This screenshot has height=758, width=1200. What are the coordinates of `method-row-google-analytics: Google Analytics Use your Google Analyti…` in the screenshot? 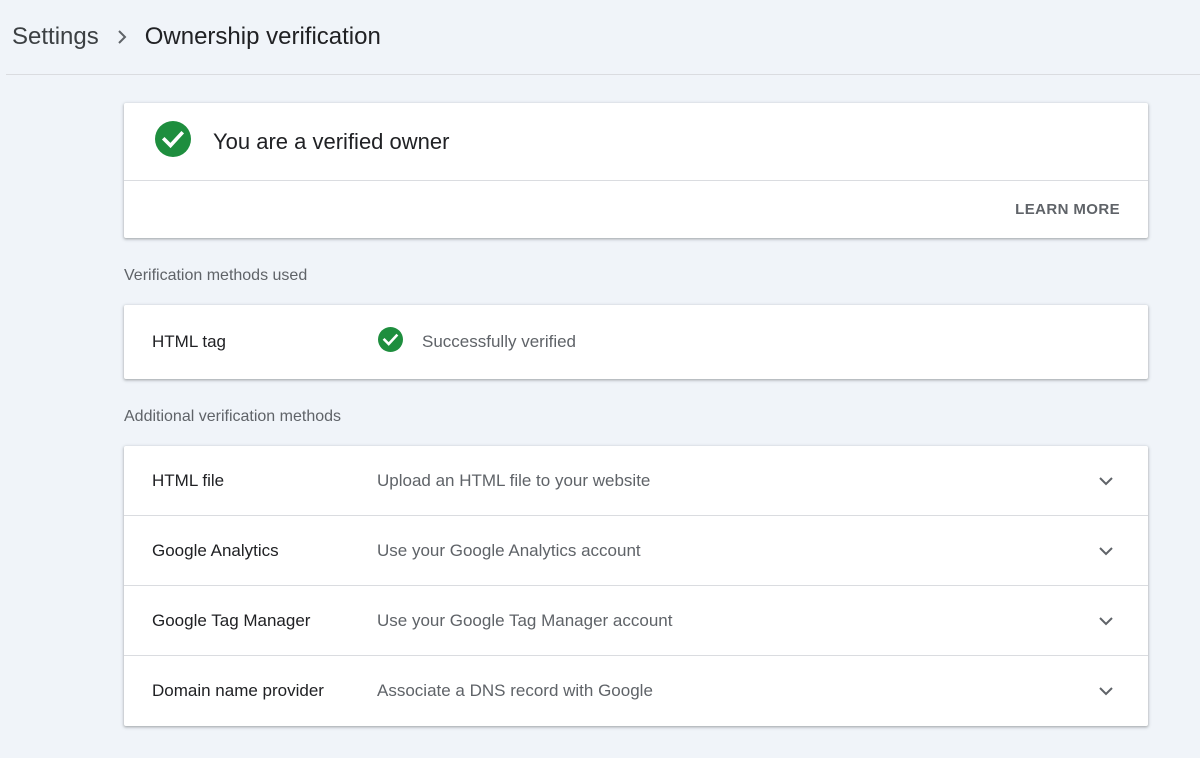 It's located at (636, 551).